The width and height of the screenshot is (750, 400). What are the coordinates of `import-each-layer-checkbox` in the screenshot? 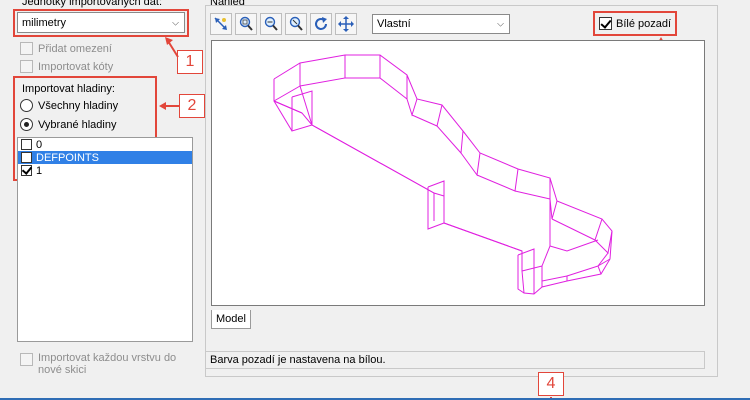 It's located at (26, 359).